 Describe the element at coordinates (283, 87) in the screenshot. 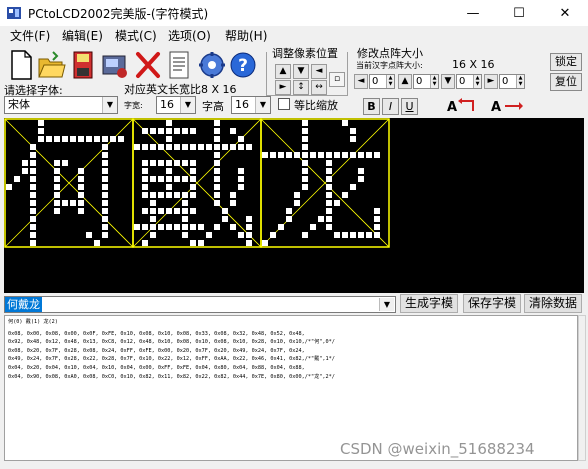

I see `move-right-icon: ►` at that location.